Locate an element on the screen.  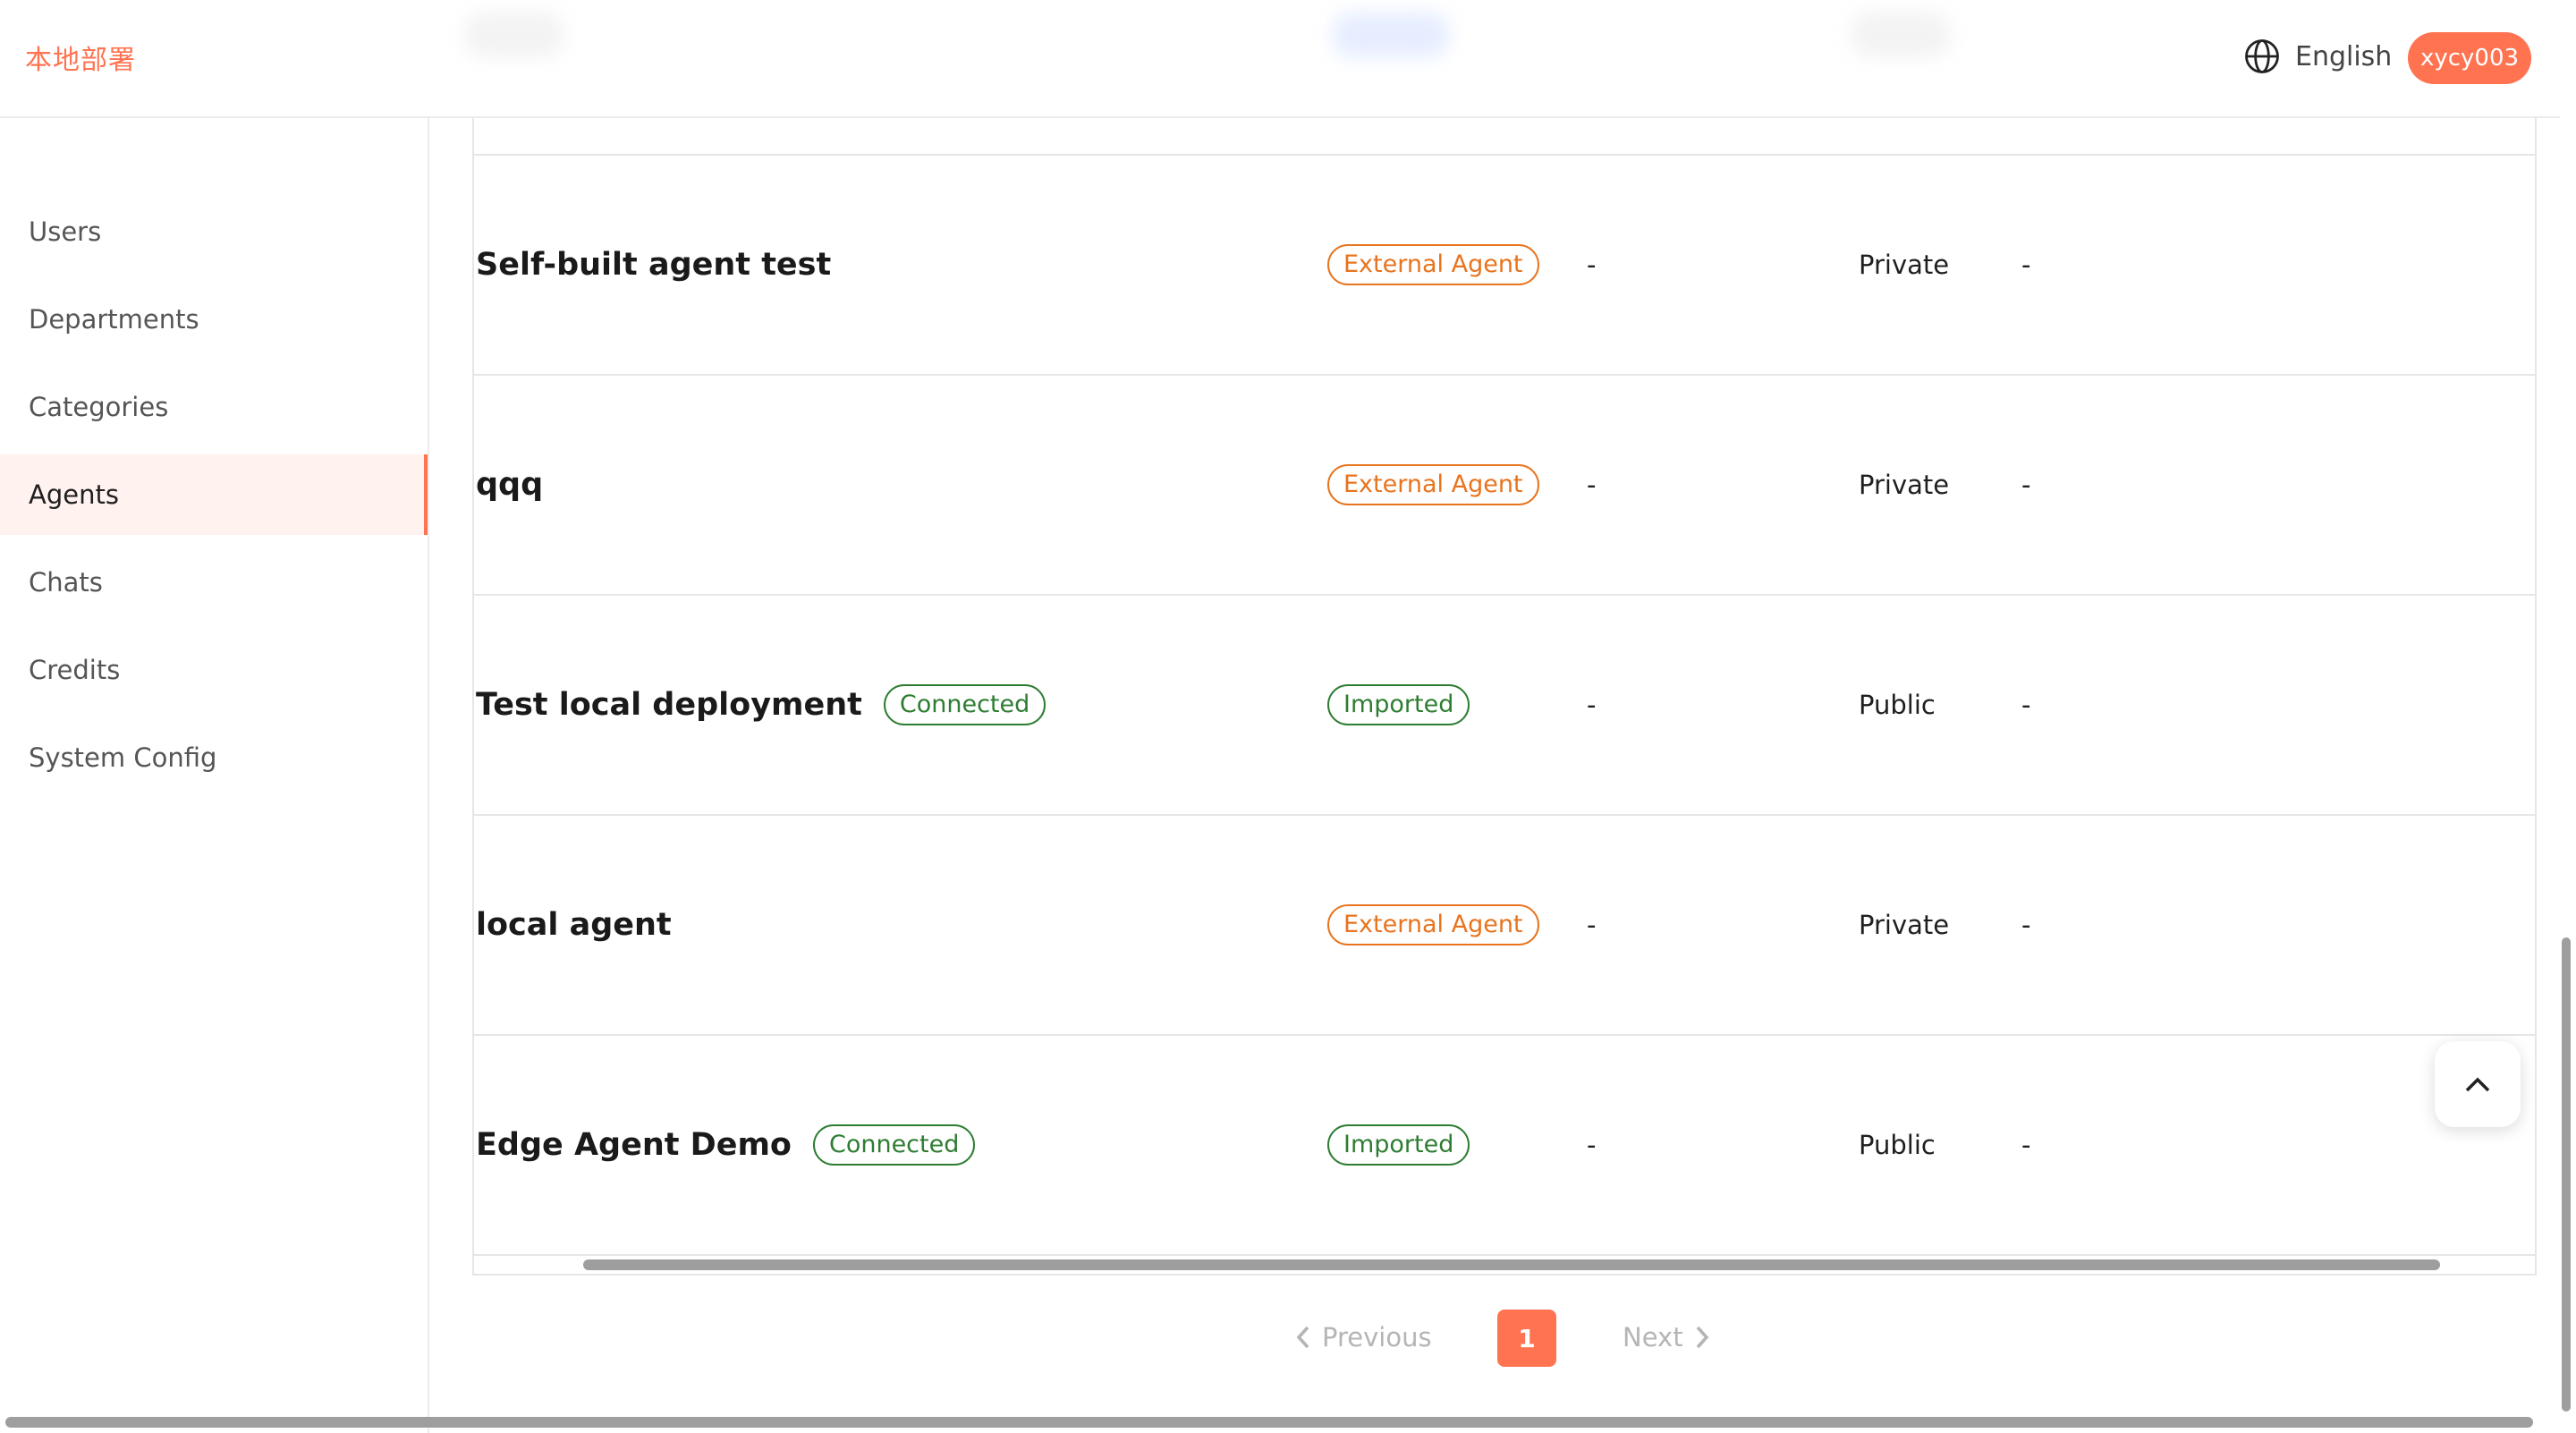
table-row: qqq External Agent - Private - is located at coordinates (1504, 484).